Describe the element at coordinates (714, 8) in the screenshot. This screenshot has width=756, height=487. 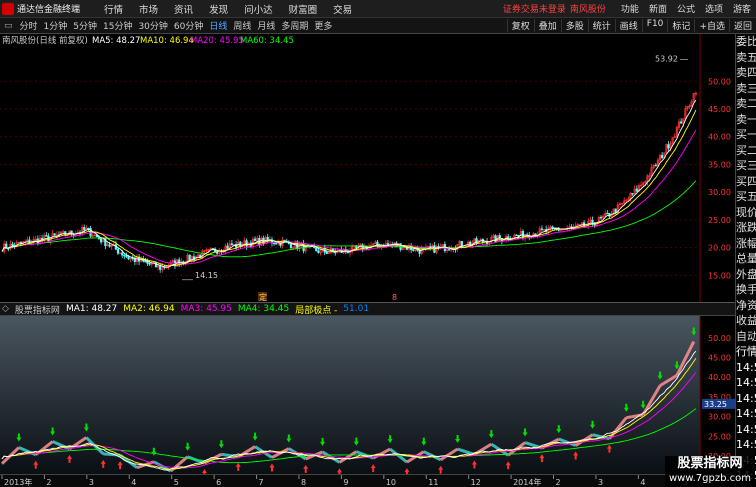
I see `title-right-item-3: 选项` at that location.